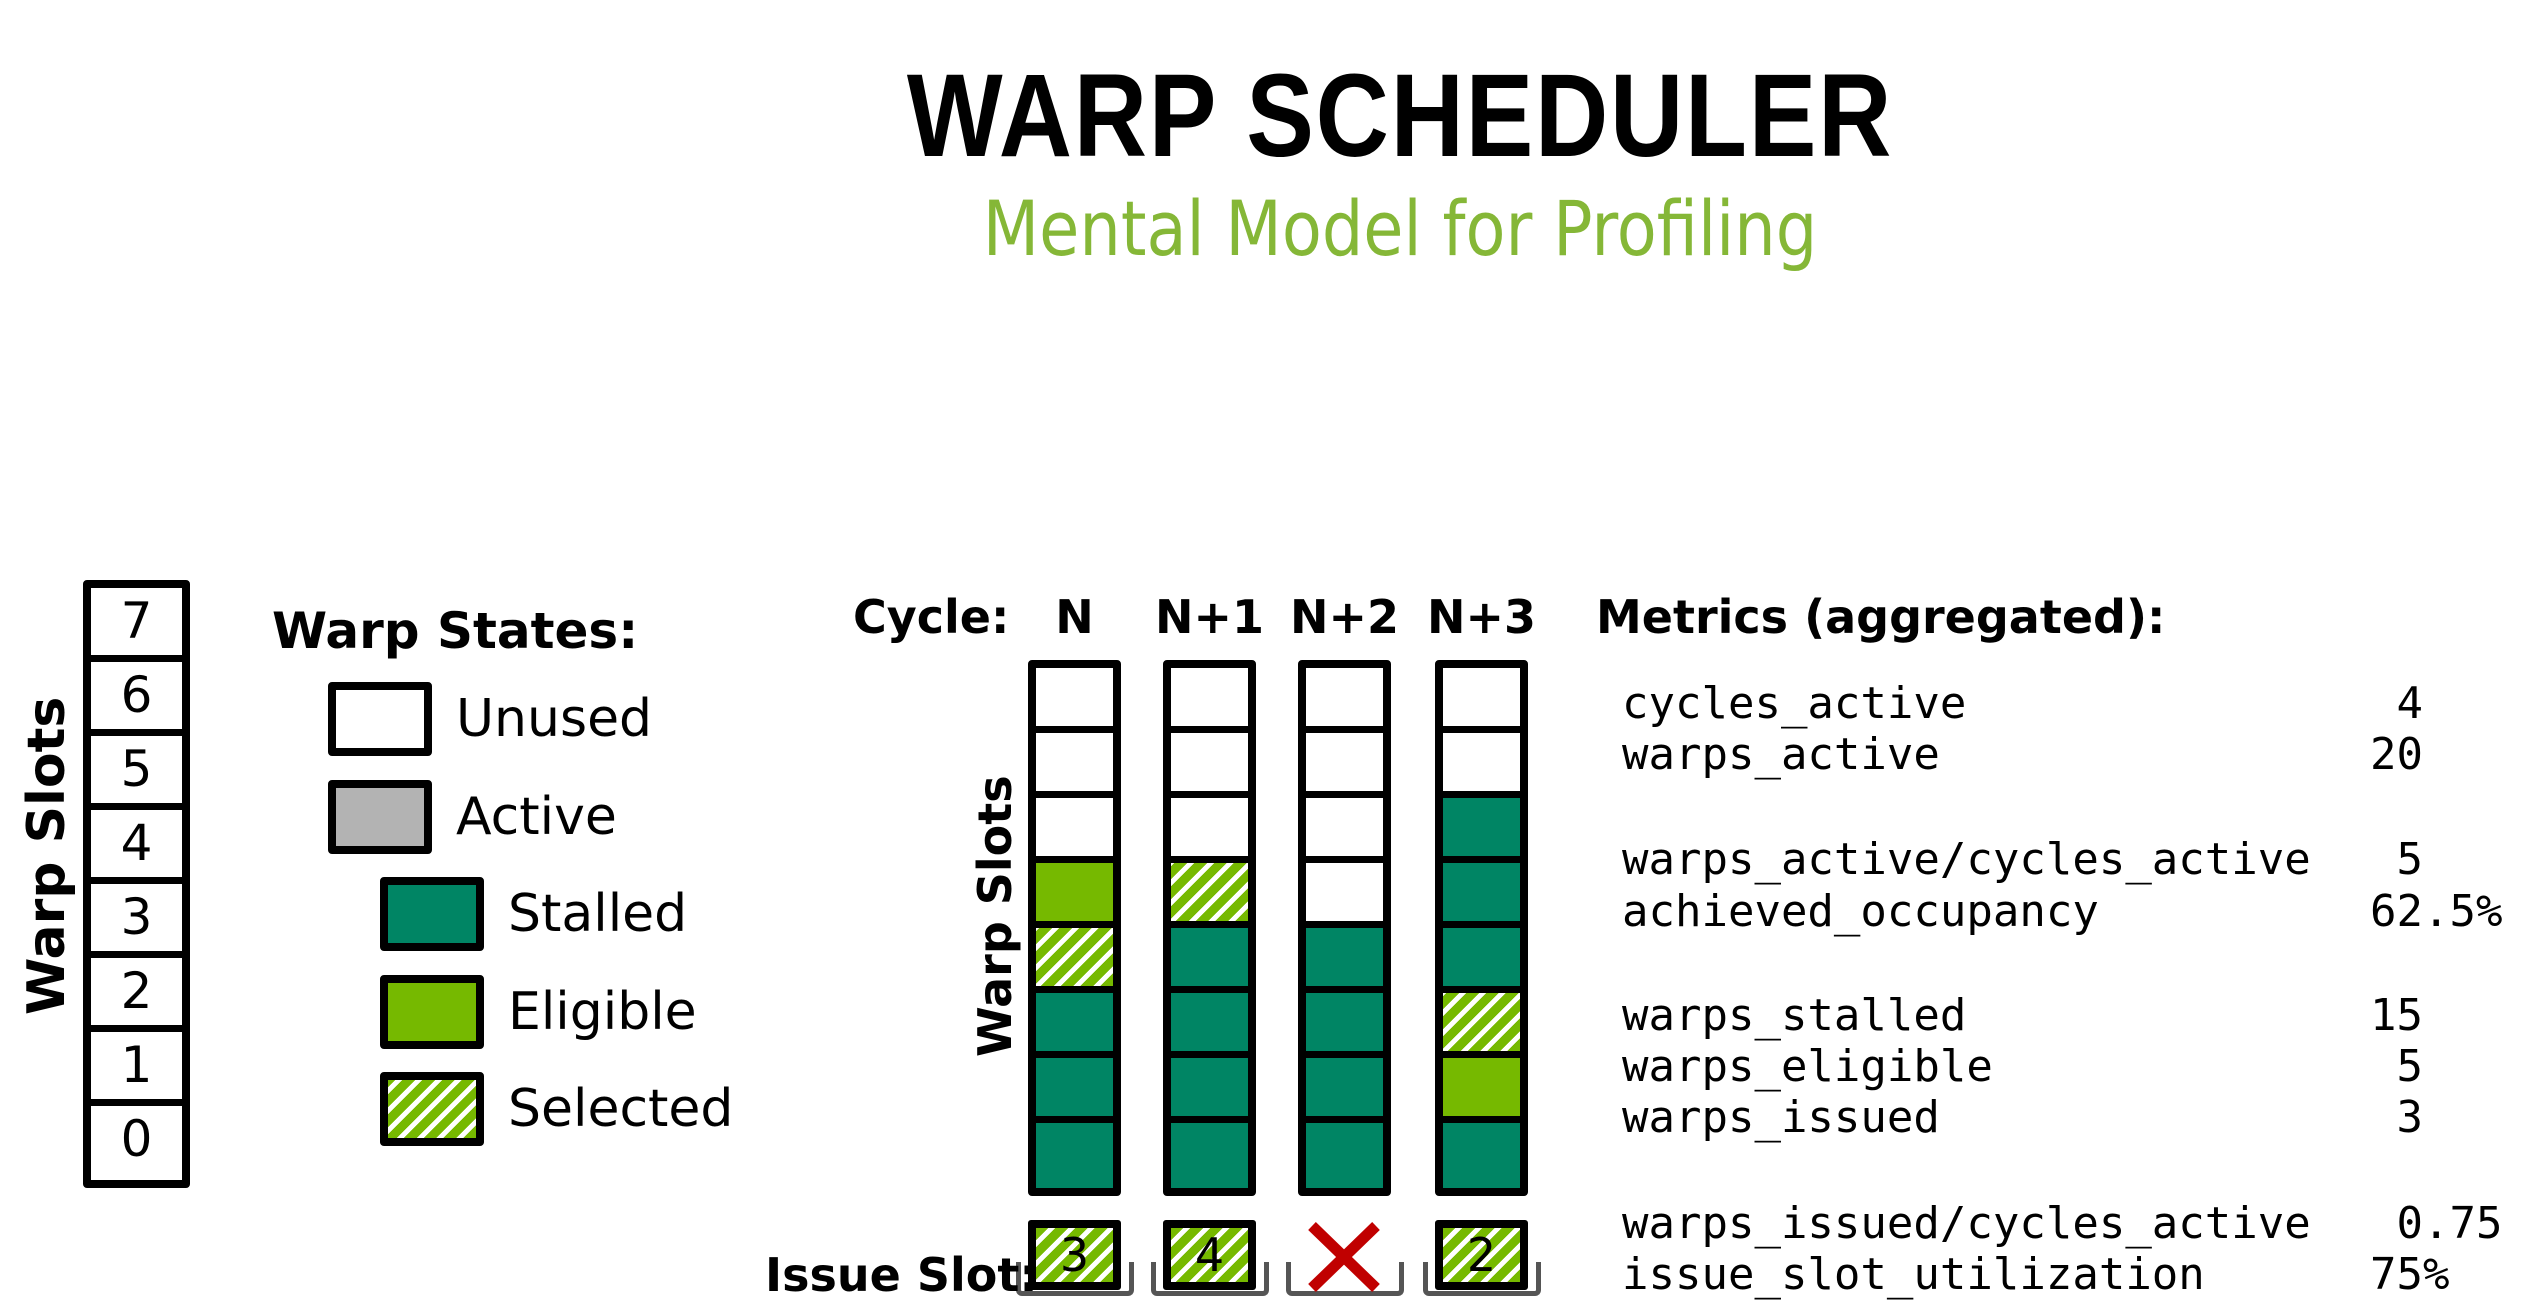  I want to click on metric-value: 75%, so click(2410, 1274).